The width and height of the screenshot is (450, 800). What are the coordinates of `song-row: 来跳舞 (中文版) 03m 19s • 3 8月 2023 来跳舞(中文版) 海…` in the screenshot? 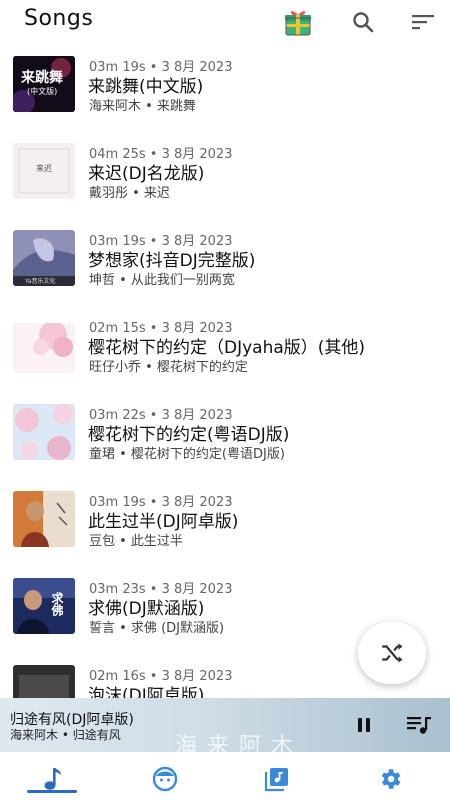 It's located at (225, 93).